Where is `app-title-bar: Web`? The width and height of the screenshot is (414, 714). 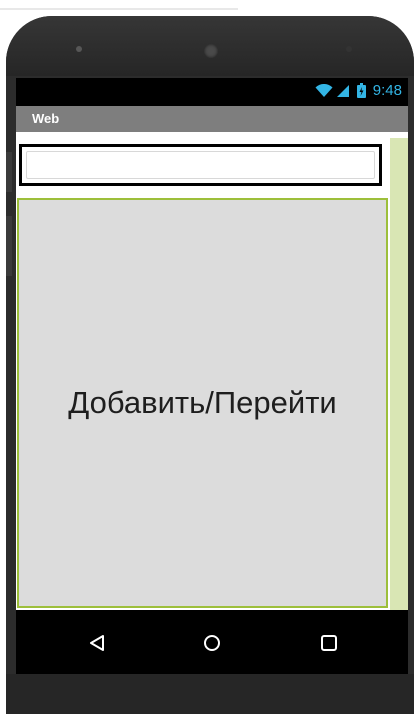 app-title-bar: Web is located at coordinates (212, 119).